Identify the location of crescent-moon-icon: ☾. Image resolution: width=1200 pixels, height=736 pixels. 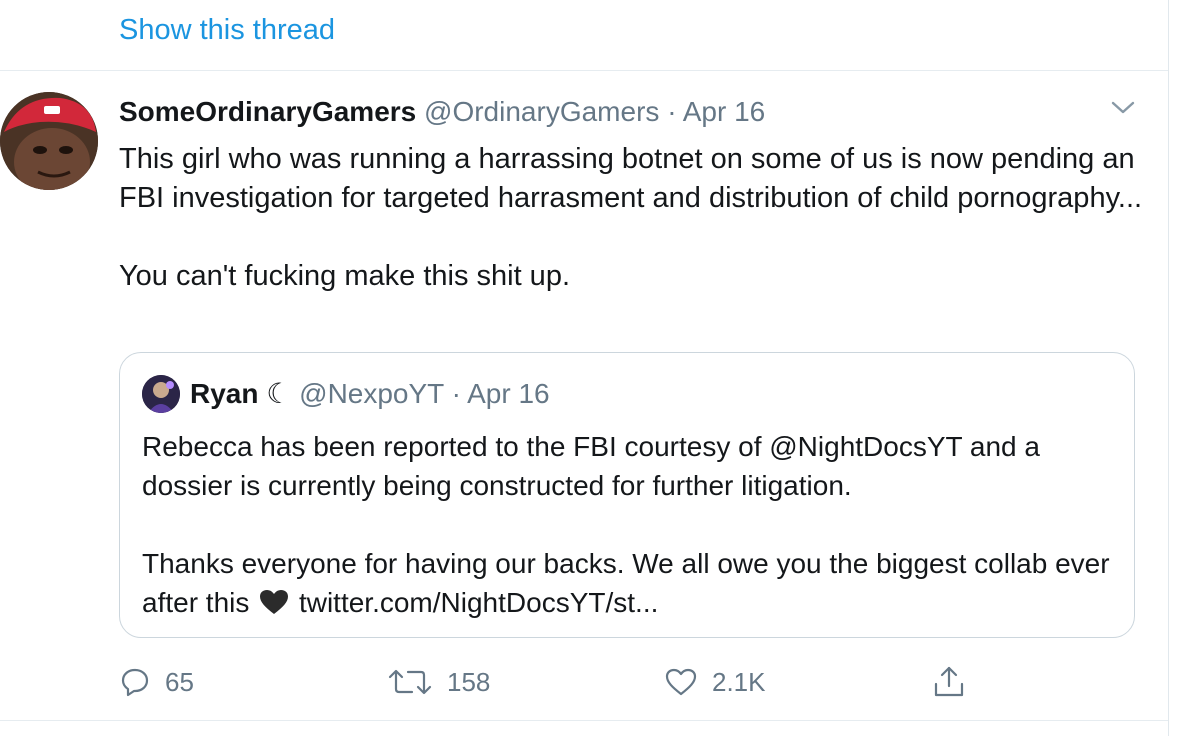
(279, 393).